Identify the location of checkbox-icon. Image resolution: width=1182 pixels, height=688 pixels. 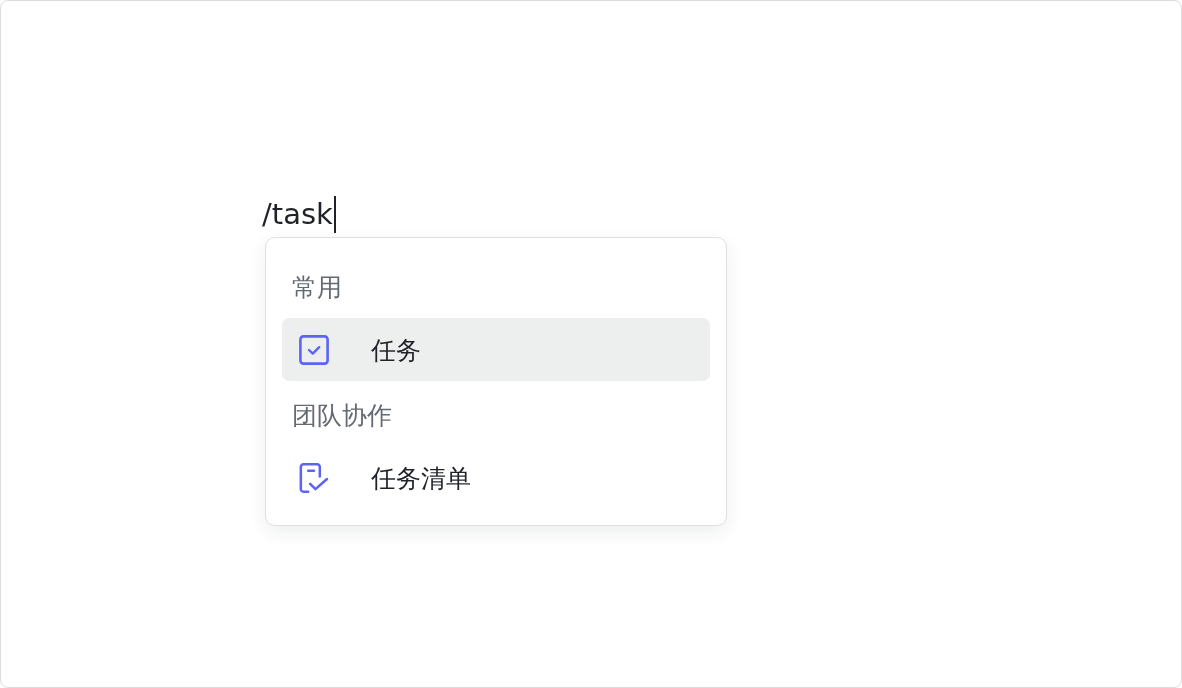
(314, 349).